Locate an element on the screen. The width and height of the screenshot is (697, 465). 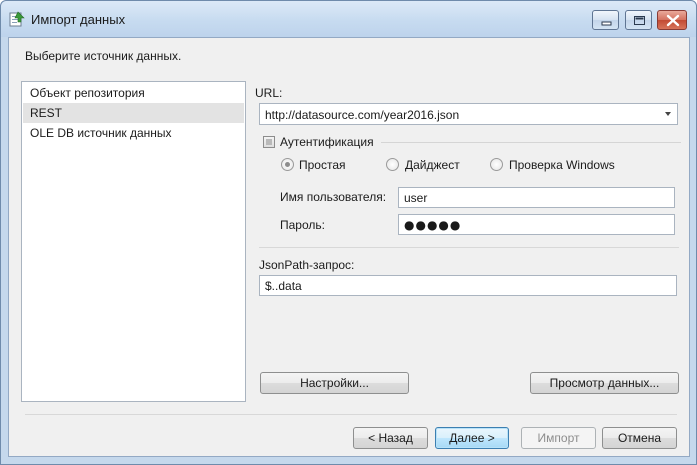
close-icon is located at coordinates (673, 20).